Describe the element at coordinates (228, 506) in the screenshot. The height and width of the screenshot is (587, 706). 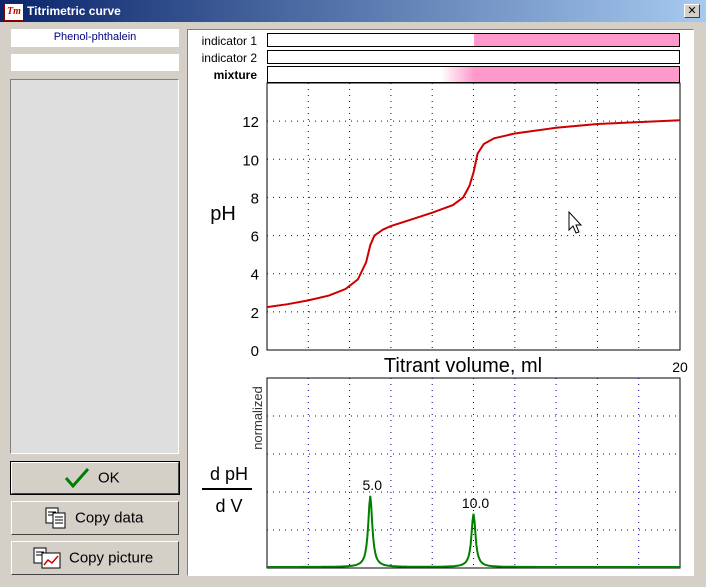
I see `dv-denominator: d V` at that location.